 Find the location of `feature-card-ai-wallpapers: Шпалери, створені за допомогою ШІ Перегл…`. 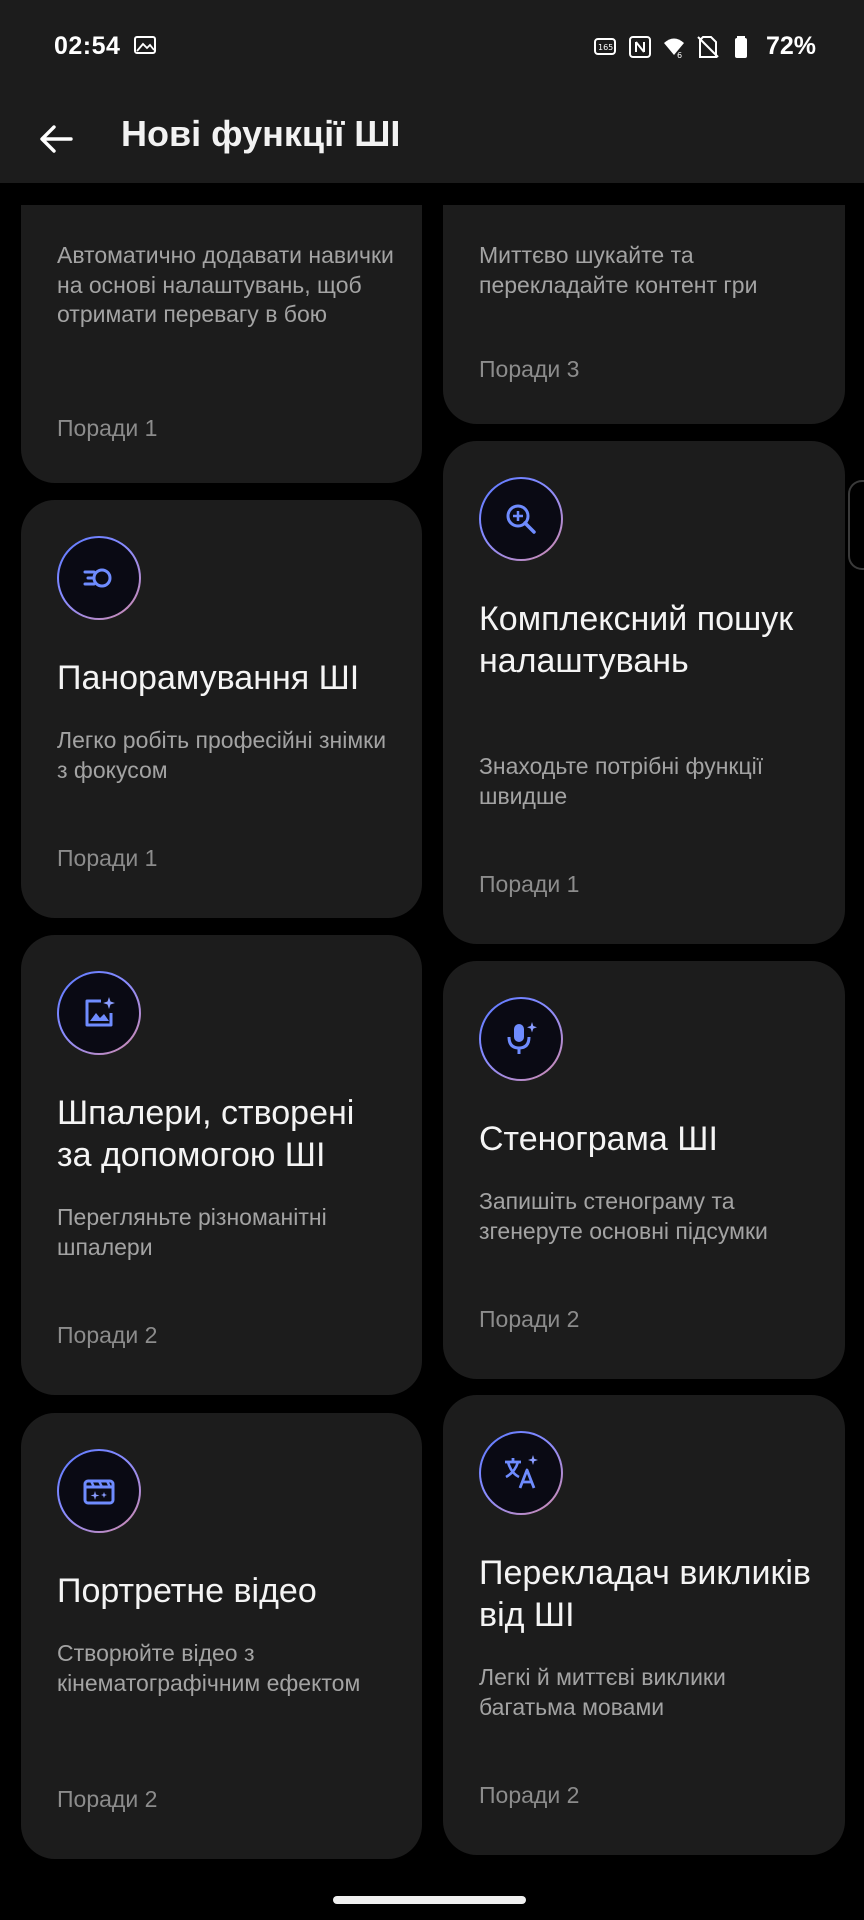

feature-card-ai-wallpapers: Шпалери, створені за допомогою ШІ Перегл… is located at coordinates (221, 1165).